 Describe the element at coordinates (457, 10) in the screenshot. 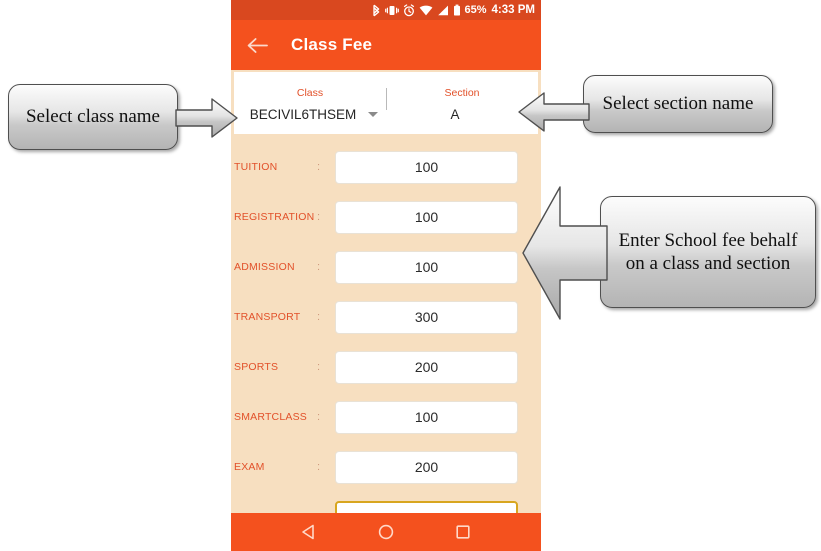

I see `battery-icon` at that location.